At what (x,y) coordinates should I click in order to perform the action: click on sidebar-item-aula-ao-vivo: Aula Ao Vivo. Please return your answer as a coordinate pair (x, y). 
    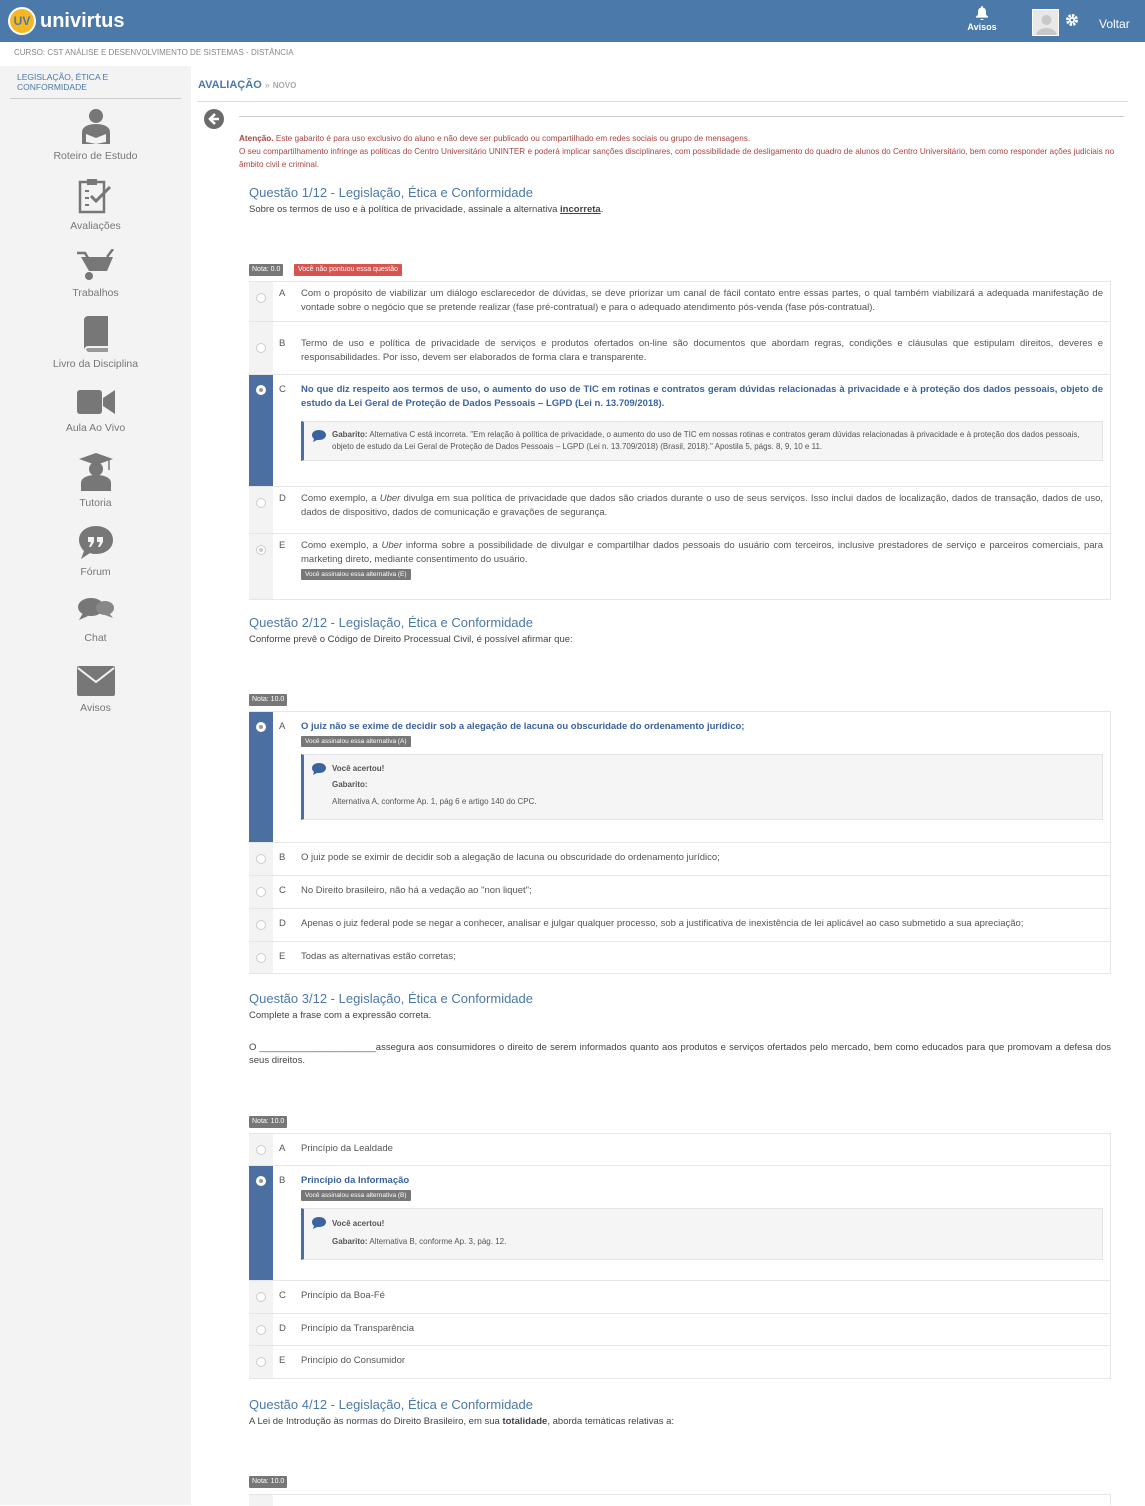
    Looking at the image, I should click on (95, 411).